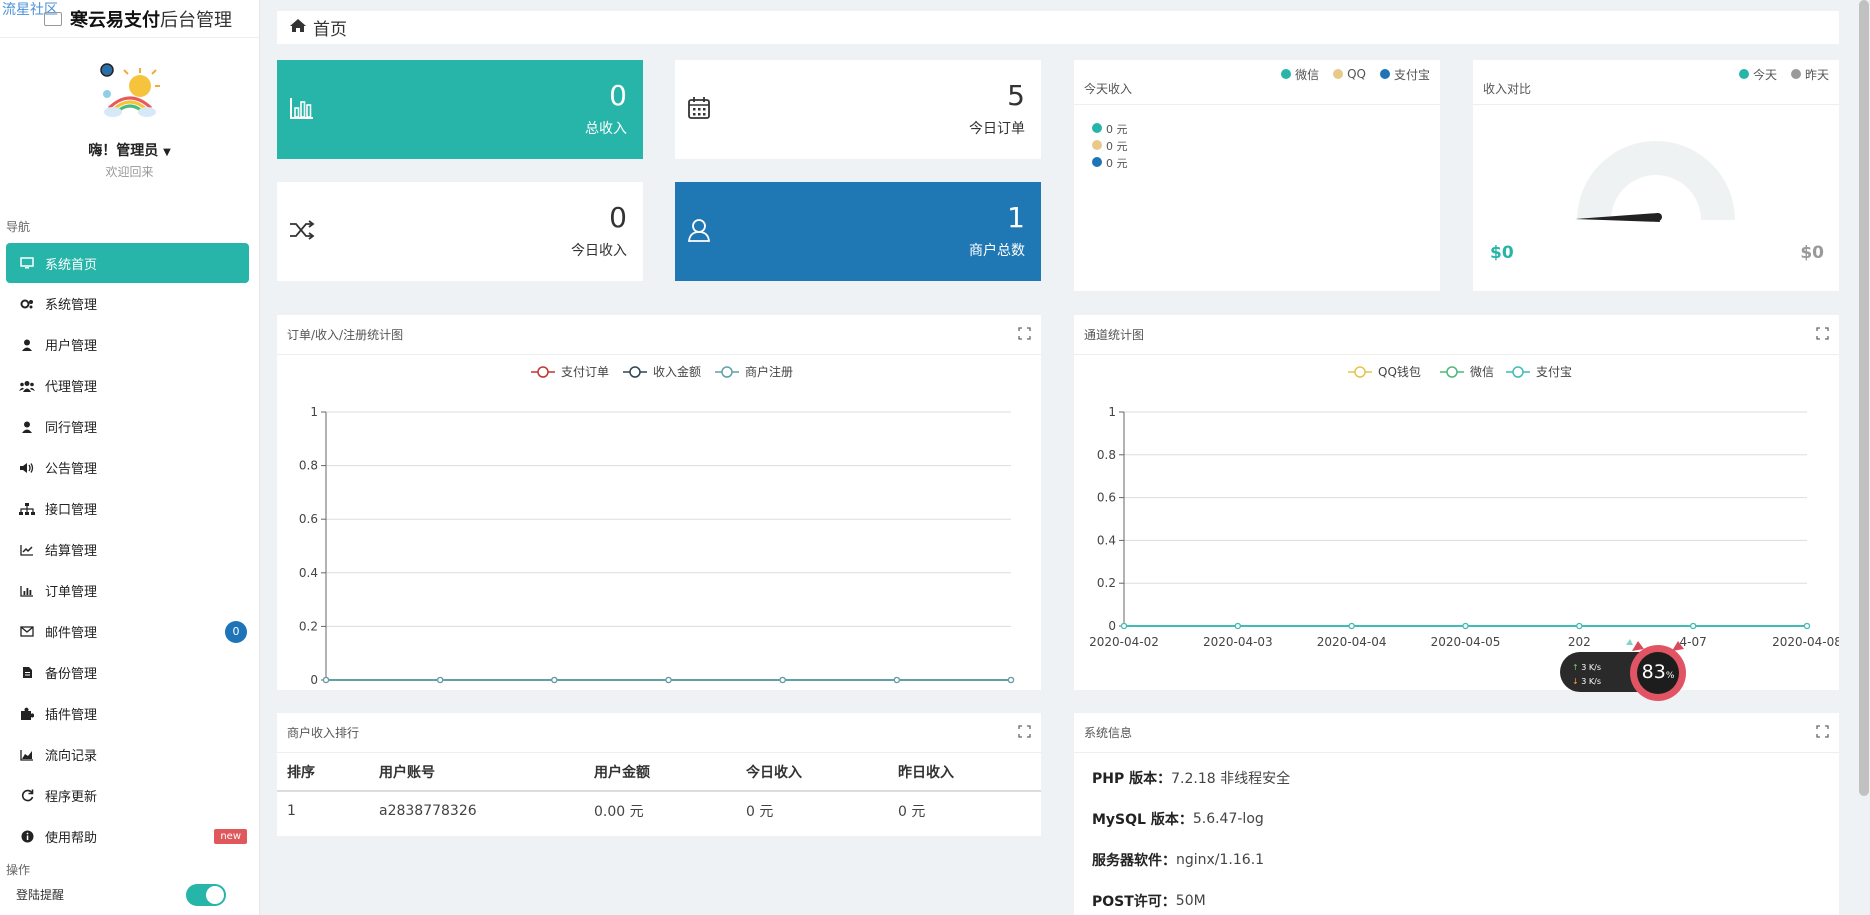  I want to click on nav-item-label: 代理管理, so click(71, 387).